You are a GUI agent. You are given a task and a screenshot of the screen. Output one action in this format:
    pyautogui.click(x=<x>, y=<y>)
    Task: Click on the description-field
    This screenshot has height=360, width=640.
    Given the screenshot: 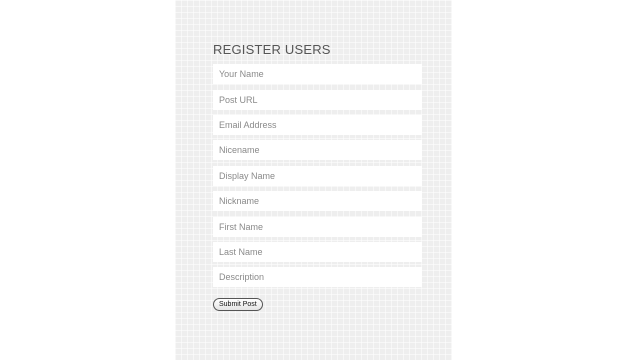 What is the action you would take?
    pyautogui.click(x=317, y=277)
    